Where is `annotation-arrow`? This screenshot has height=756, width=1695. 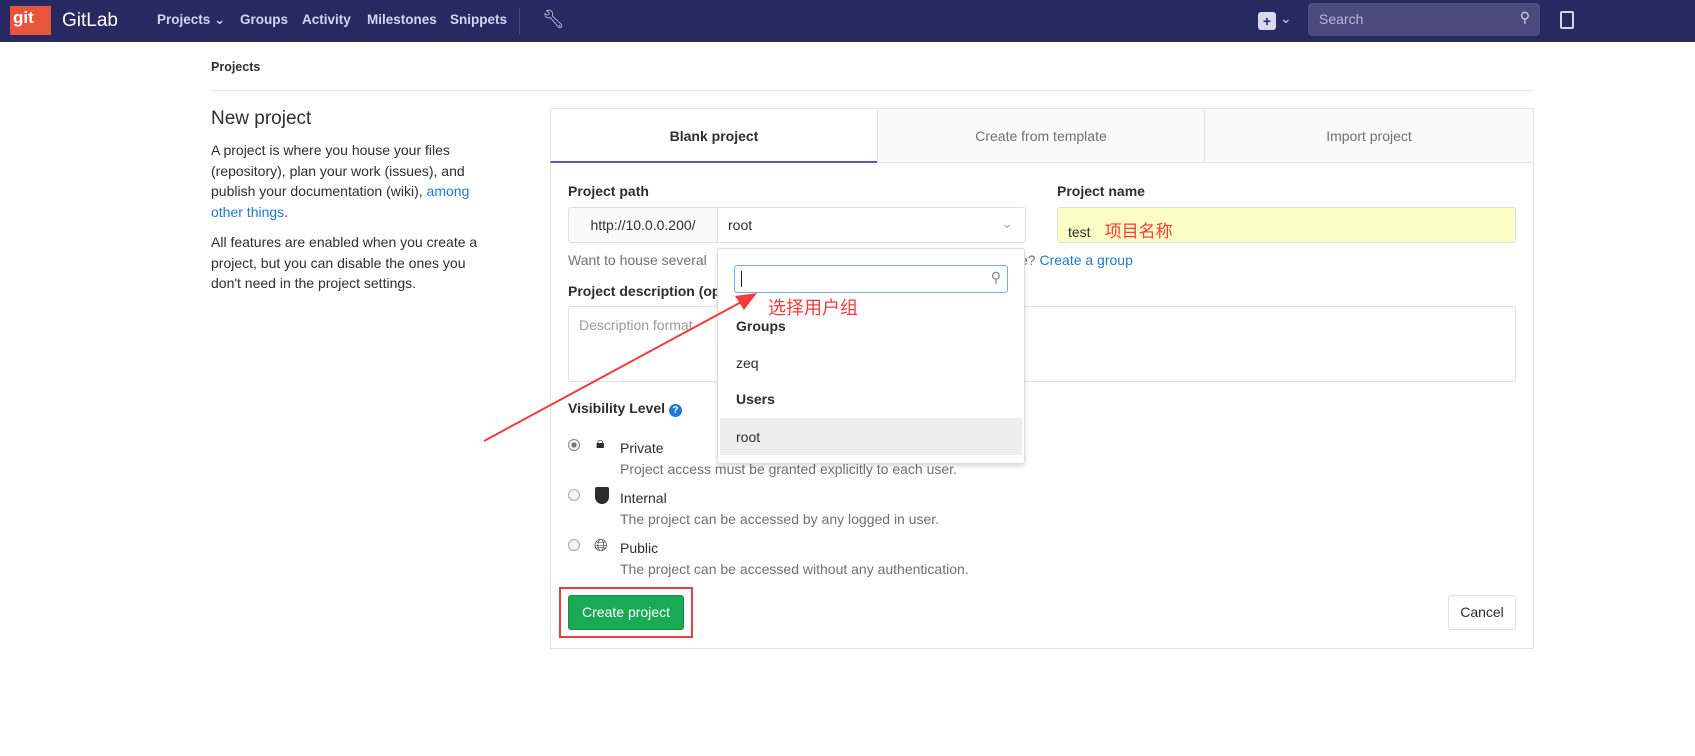 annotation-arrow is located at coordinates (620, 367).